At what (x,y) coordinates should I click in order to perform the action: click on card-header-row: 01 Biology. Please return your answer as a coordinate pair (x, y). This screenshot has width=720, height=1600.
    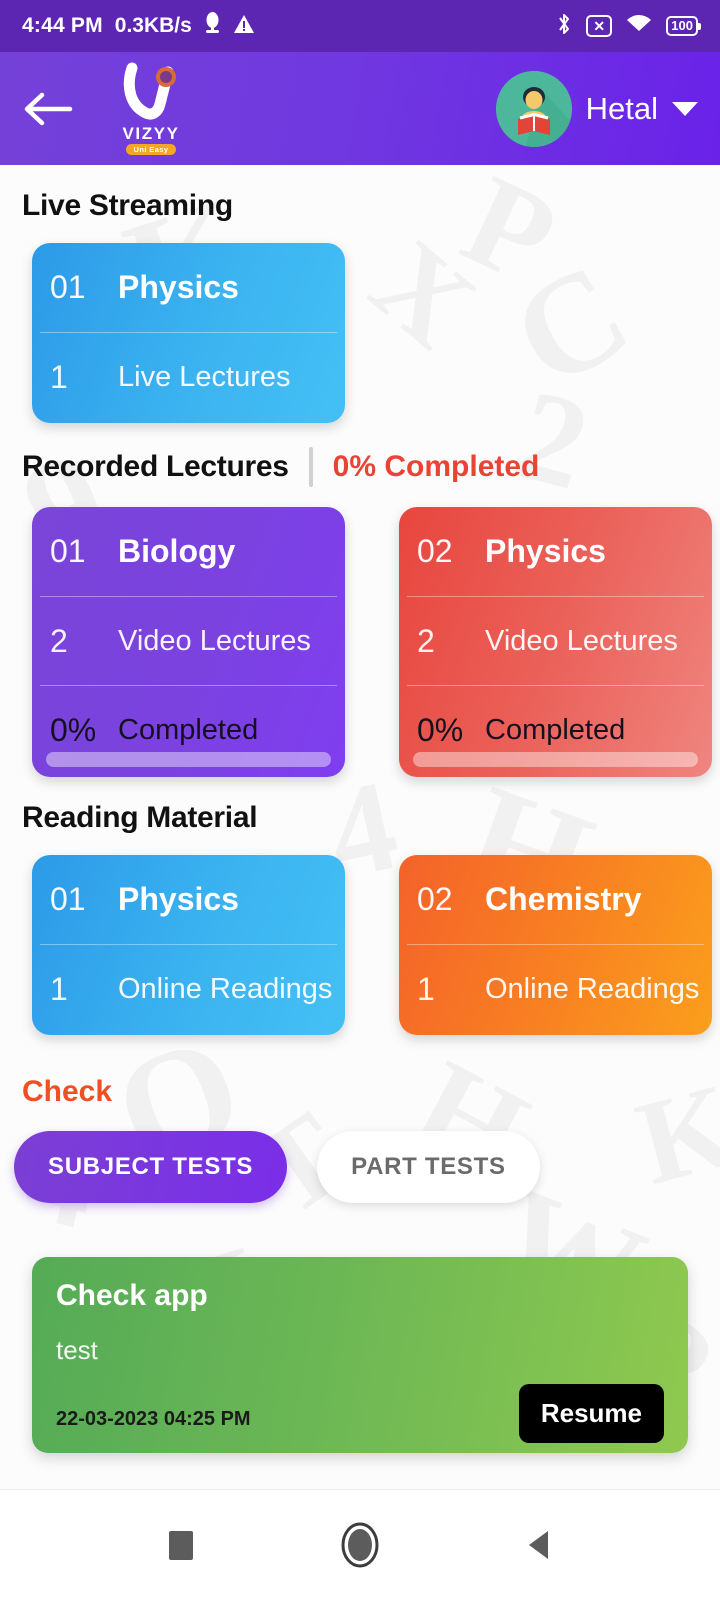
    Looking at the image, I should click on (188, 551).